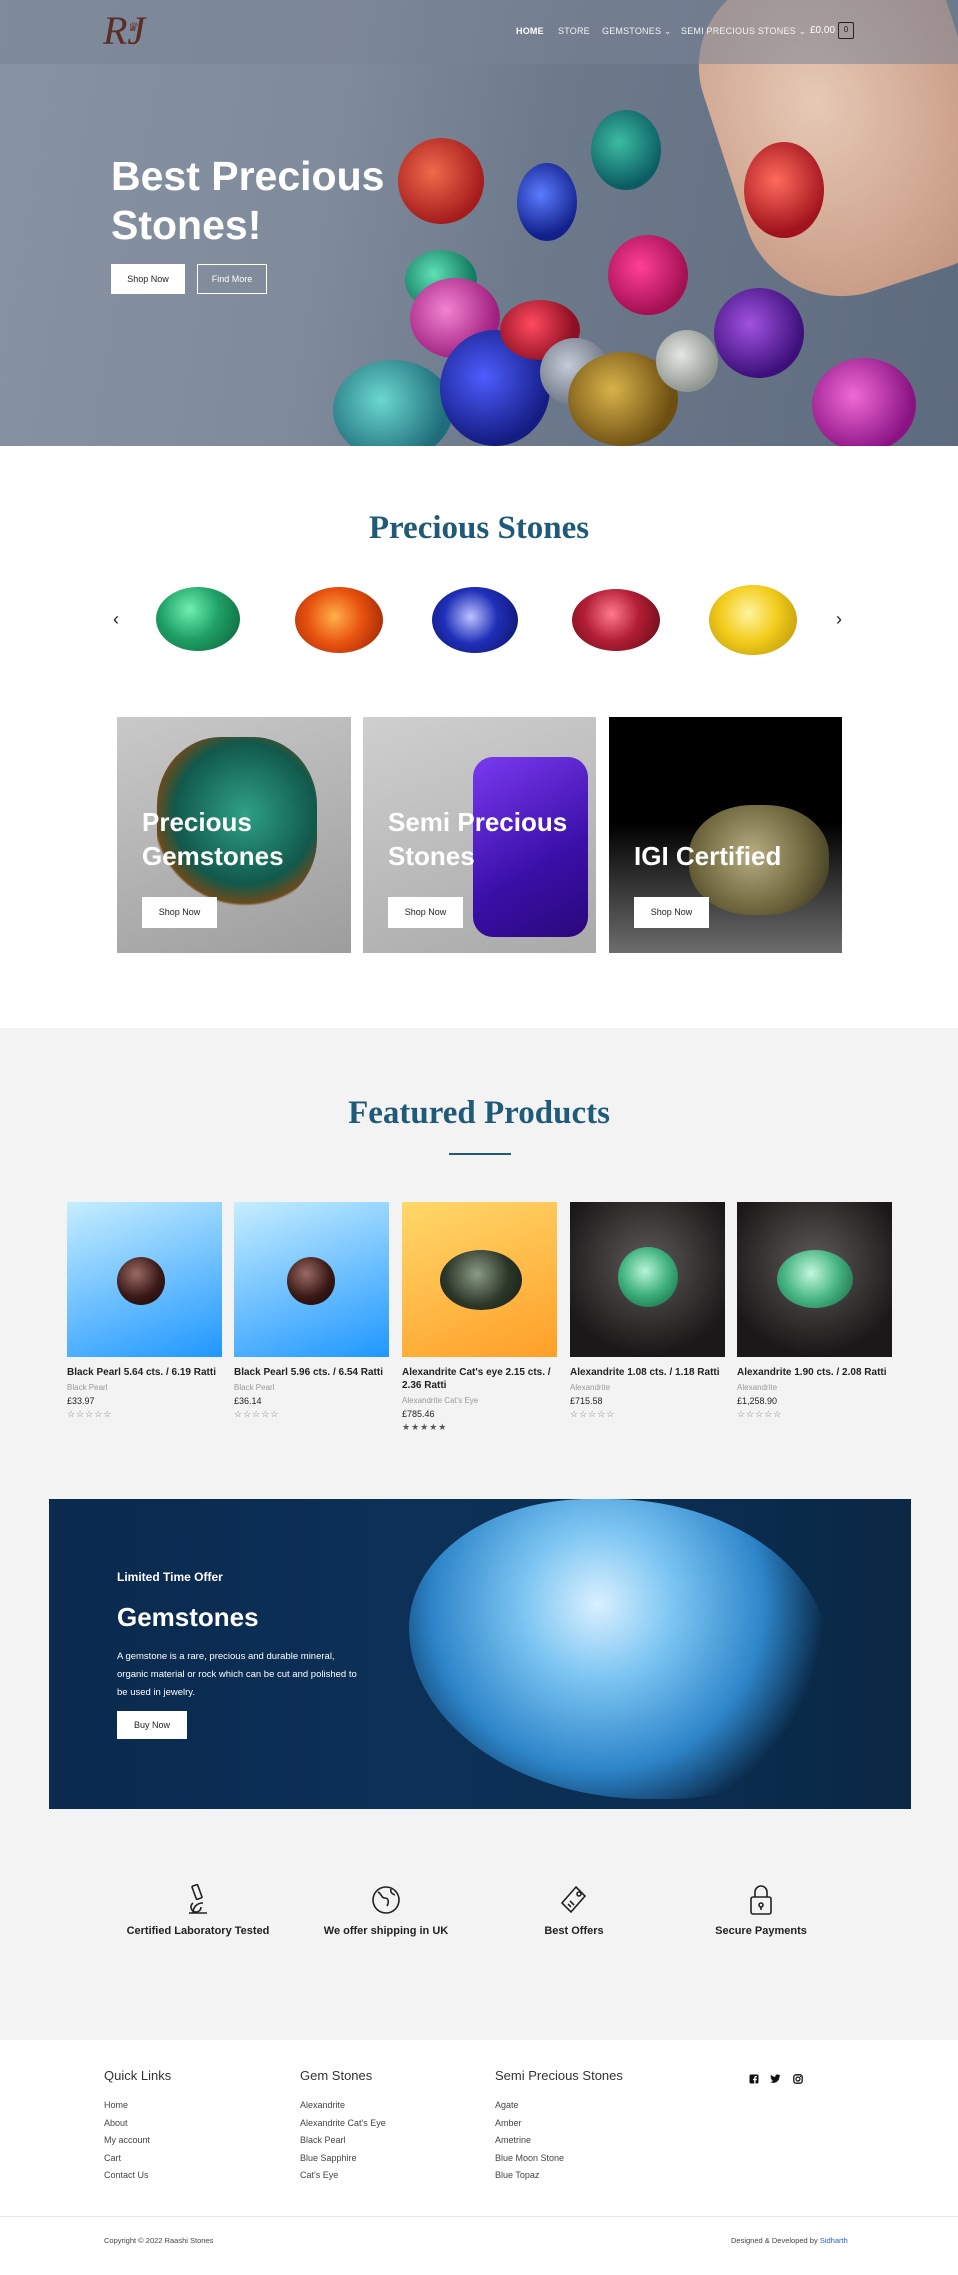 Image resolution: width=958 pixels, height=2275 pixels. What do you see at coordinates (725, 835) in the screenshot?
I see `category-card-igi: IGI Certified Shop Now` at bounding box center [725, 835].